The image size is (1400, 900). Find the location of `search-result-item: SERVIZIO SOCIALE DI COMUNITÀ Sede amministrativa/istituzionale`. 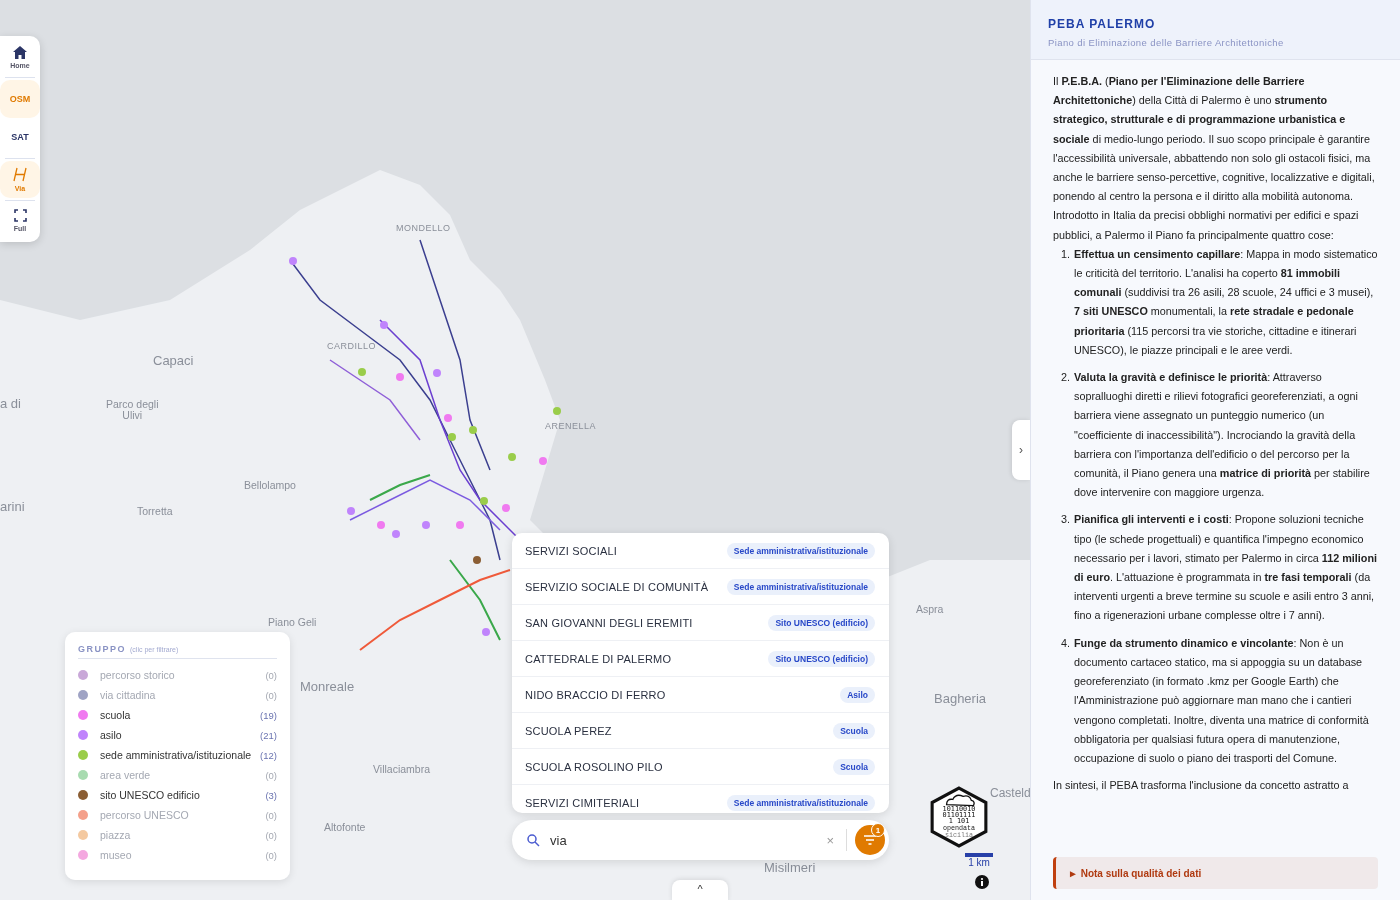

search-result-item: SERVIZIO SOCIALE DI COMUNITÀ Sede amministrativa/istituzionale is located at coordinates (700, 587).